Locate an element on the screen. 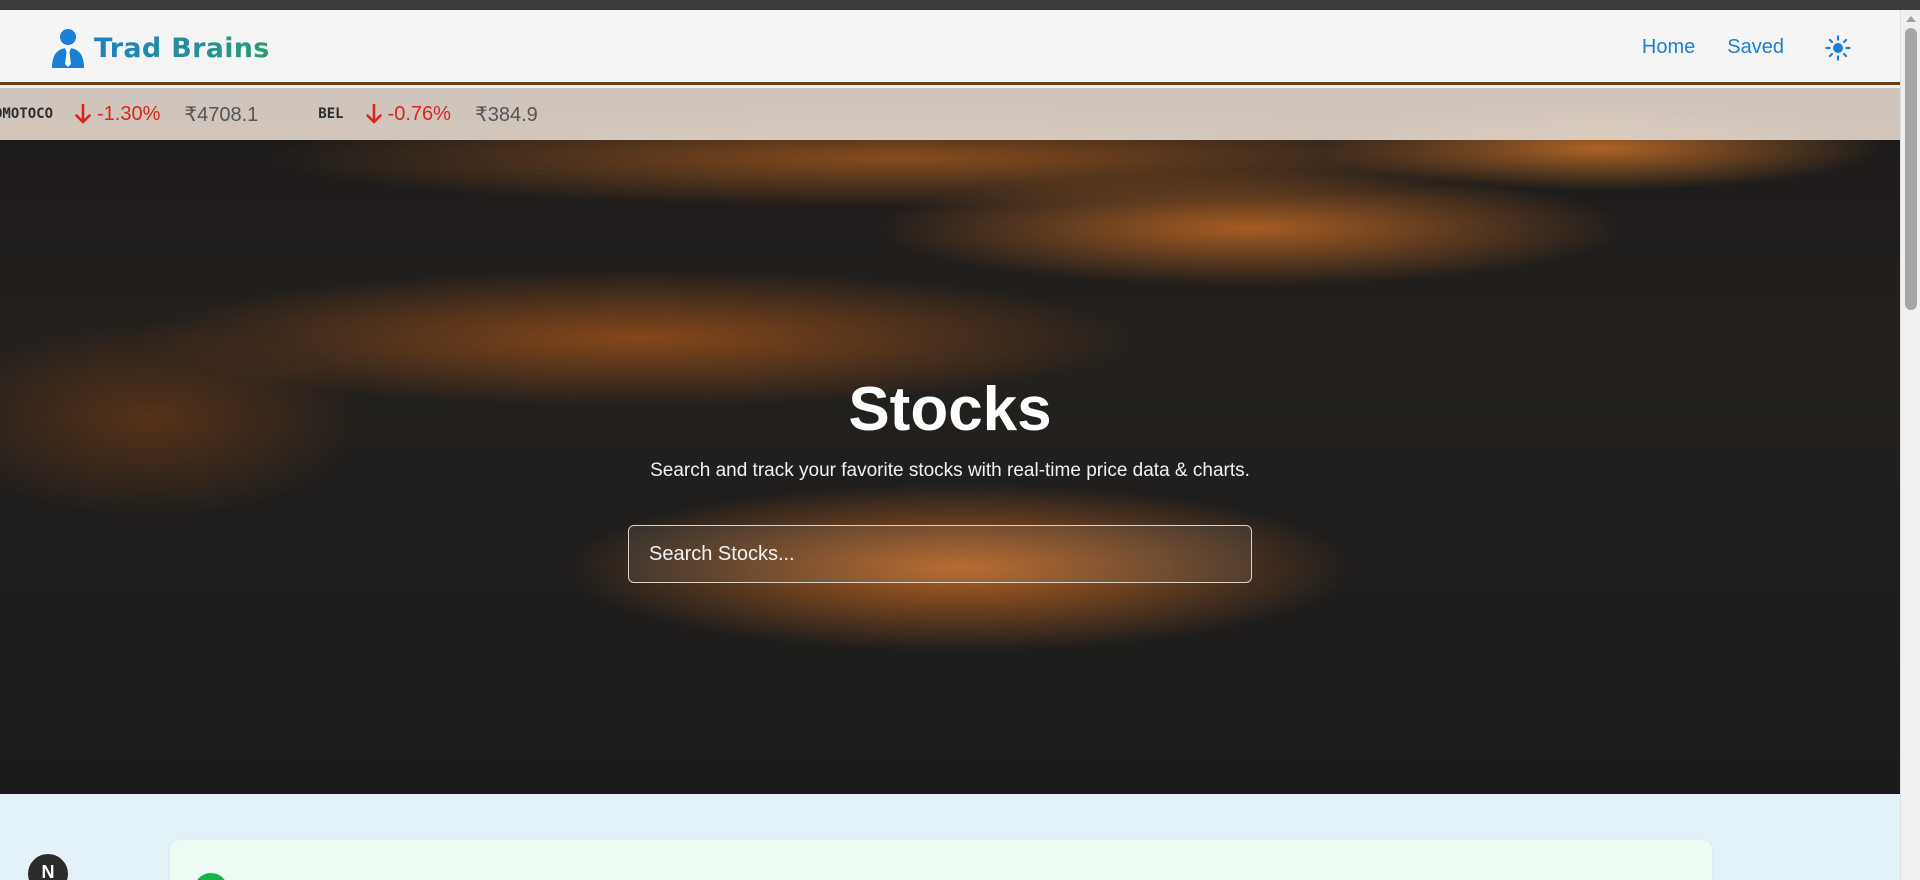 The height and width of the screenshot is (880, 1920). ticker-price: ₹384.9 is located at coordinates (506, 114).